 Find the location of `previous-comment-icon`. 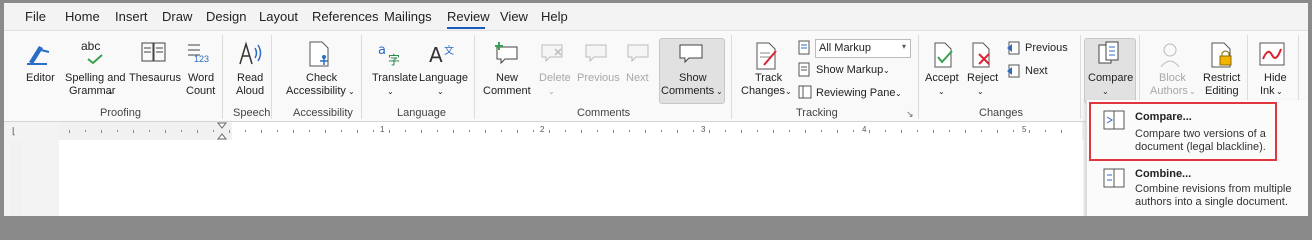

previous-comment-icon is located at coordinates (596, 53).